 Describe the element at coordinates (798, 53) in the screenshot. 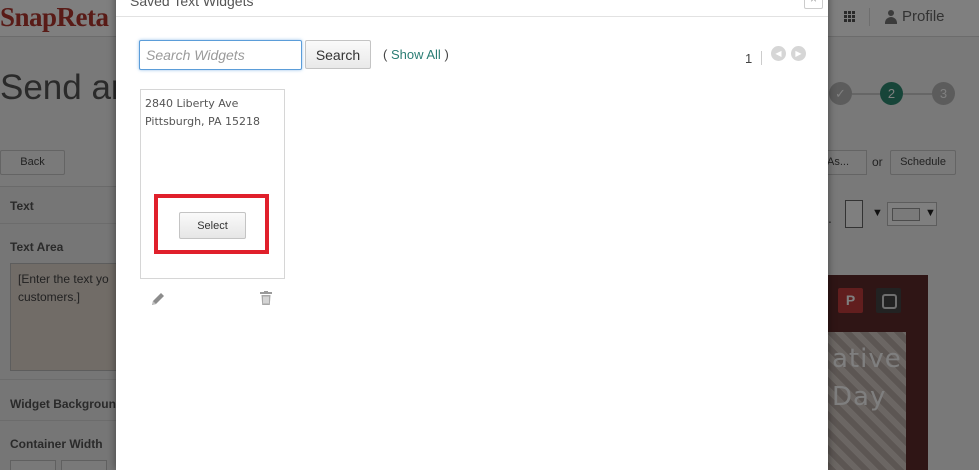

I see `chevron-right-icon: ▶` at that location.